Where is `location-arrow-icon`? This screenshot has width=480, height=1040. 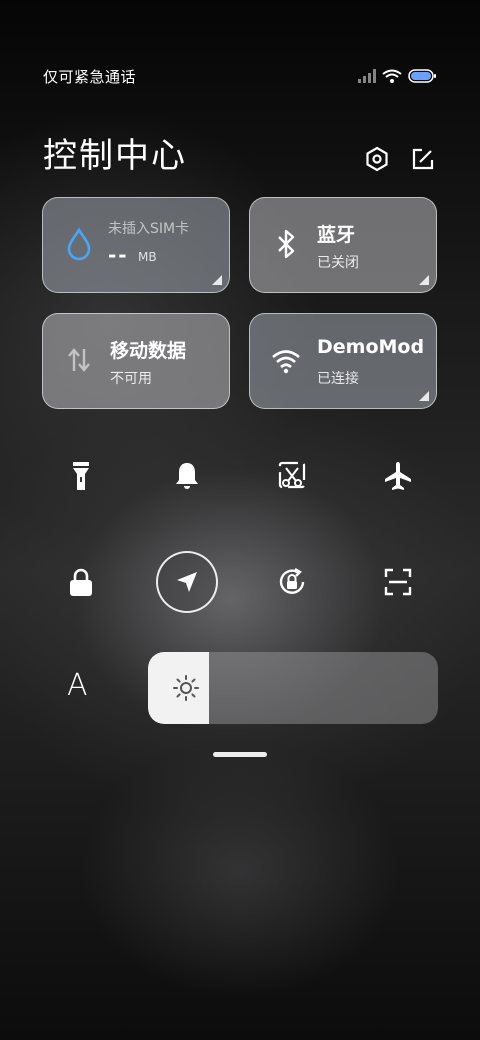
location-arrow-icon is located at coordinates (187, 582).